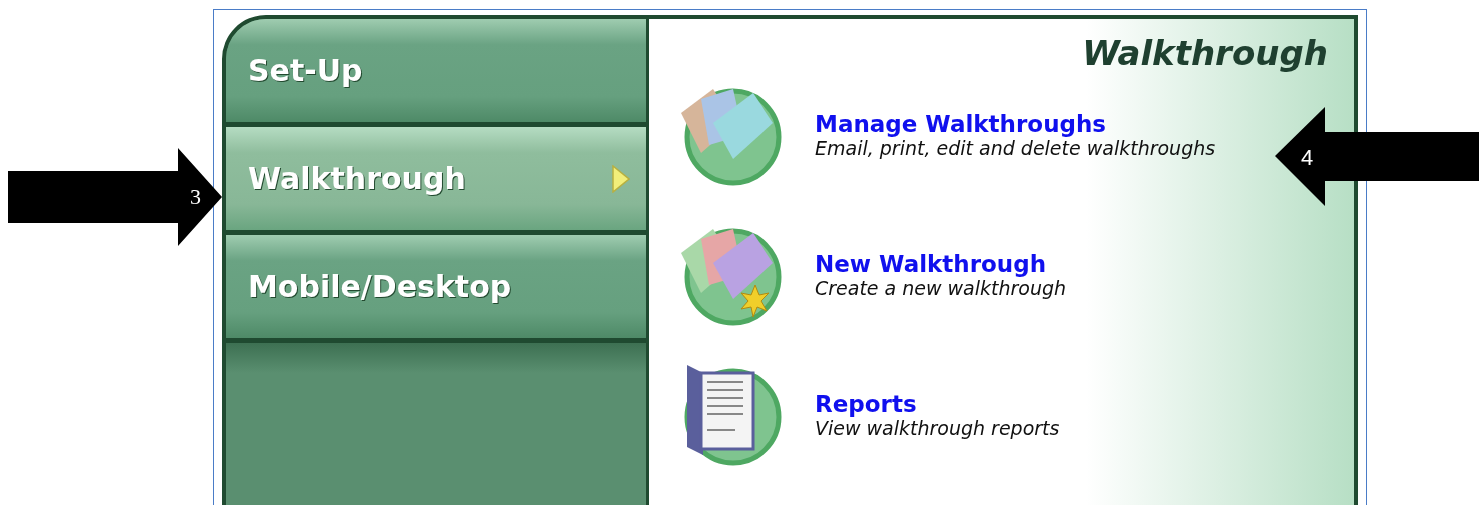 The width and height of the screenshot is (1479, 505). What do you see at coordinates (1205, 53) in the screenshot?
I see `page-title: Walkthrough` at bounding box center [1205, 53].